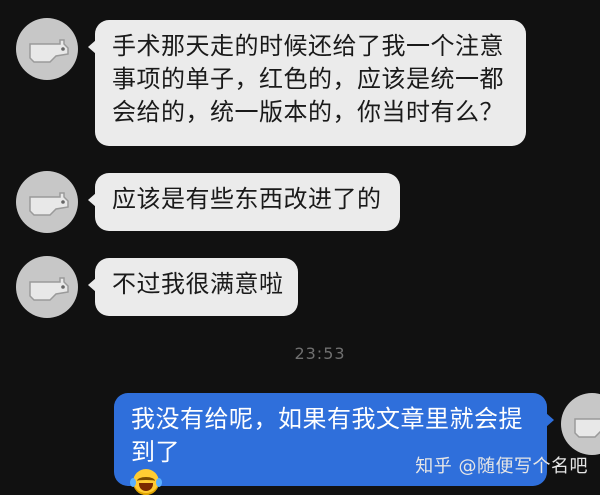 The height and width of the screenshot is (495, 600). I want to click on message-bubble-incoming: 不过我很满意啦, so click(193, 287).